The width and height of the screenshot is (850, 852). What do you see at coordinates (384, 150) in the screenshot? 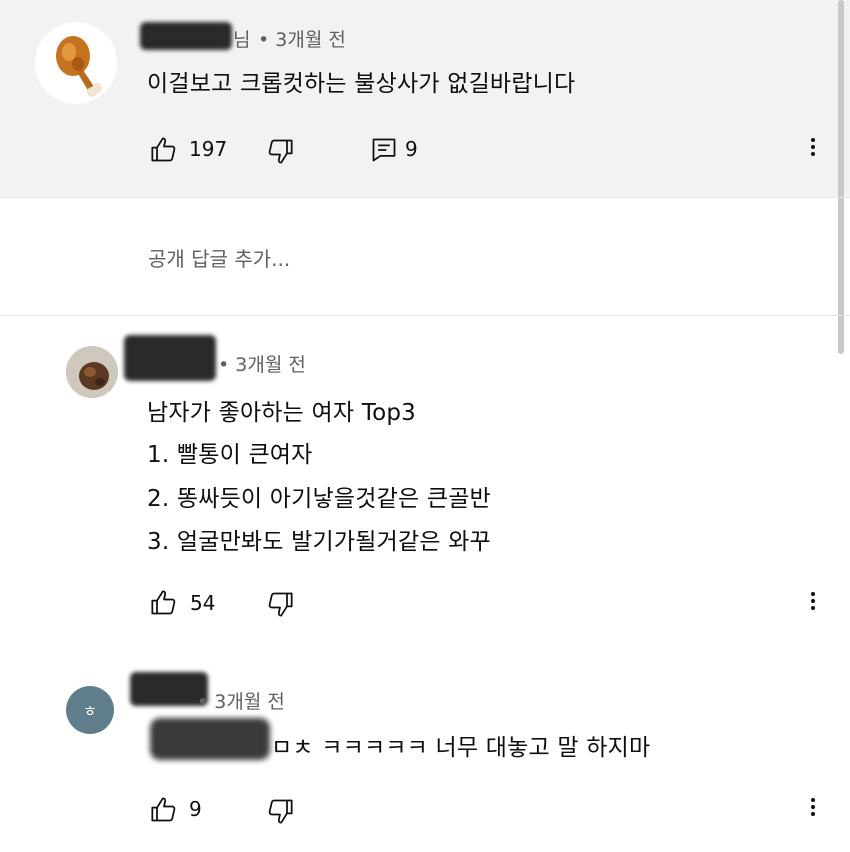
I see `comment-icon` at bounding box center [384, 150].